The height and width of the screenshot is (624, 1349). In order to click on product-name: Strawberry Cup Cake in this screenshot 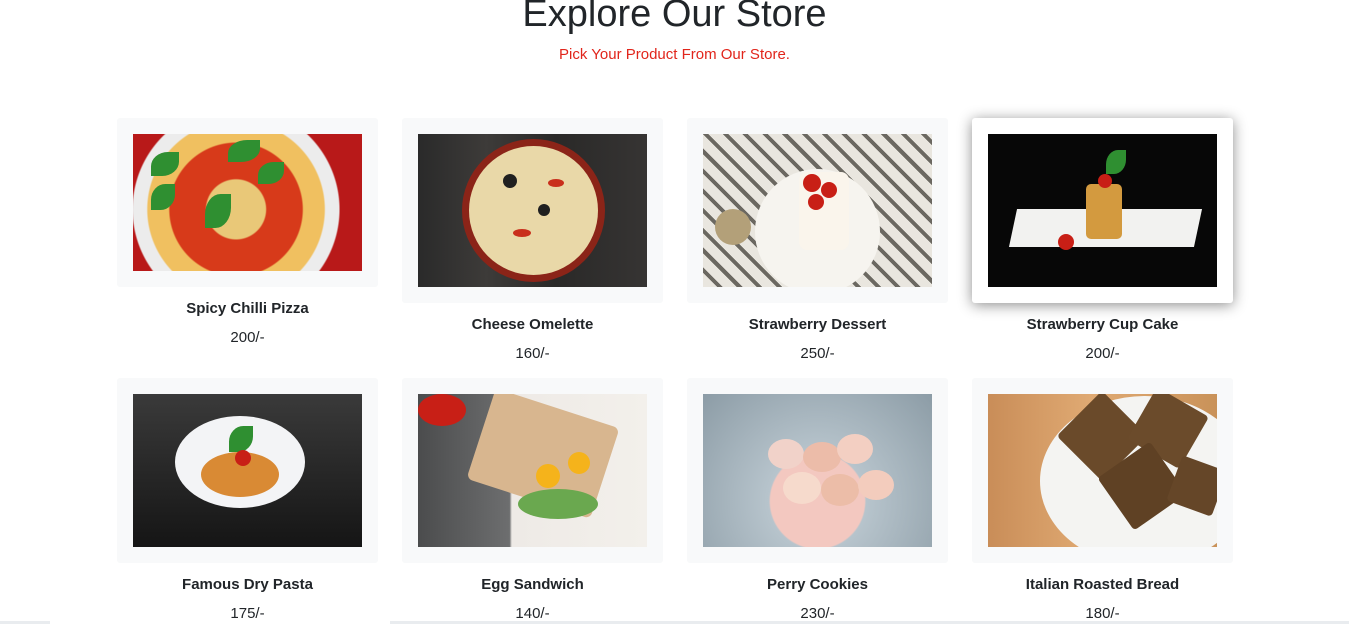, I will do `click(1102, 325)`.